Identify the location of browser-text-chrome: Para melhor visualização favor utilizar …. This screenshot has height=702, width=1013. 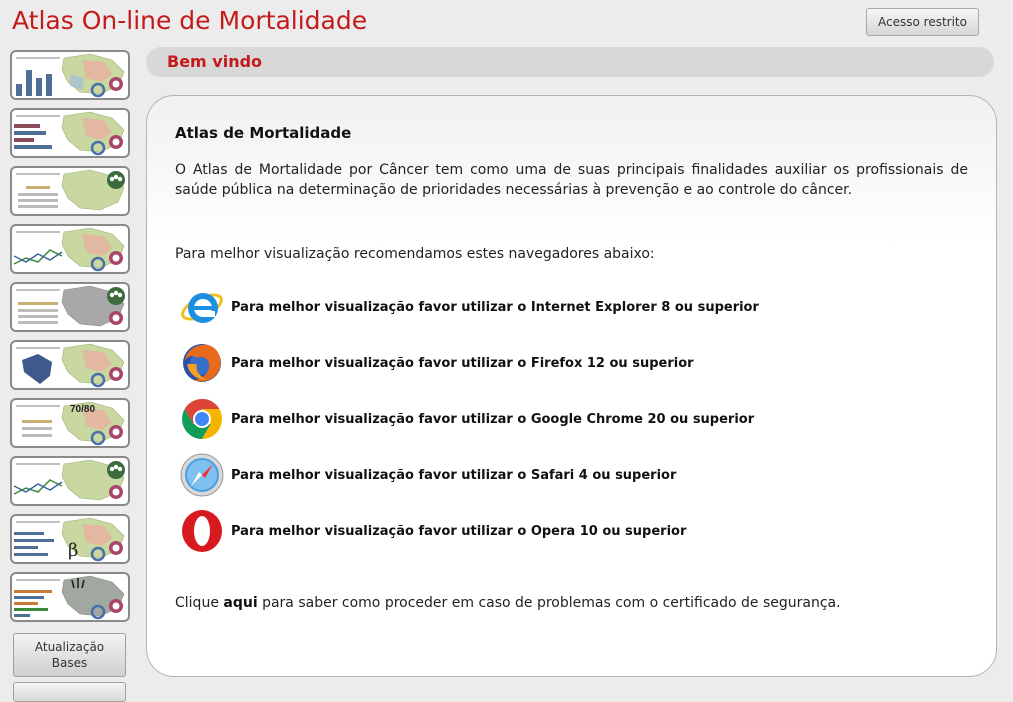
(493, 419).